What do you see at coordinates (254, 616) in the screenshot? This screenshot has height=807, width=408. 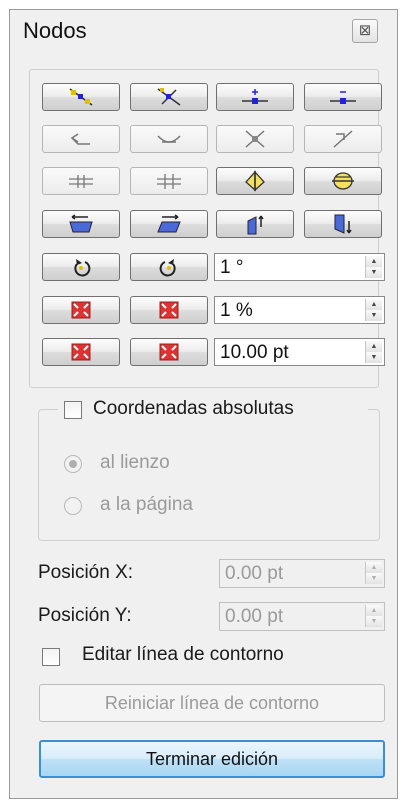 I see `position-y-value: 0.00 pt` at bounding box center [254, 616].